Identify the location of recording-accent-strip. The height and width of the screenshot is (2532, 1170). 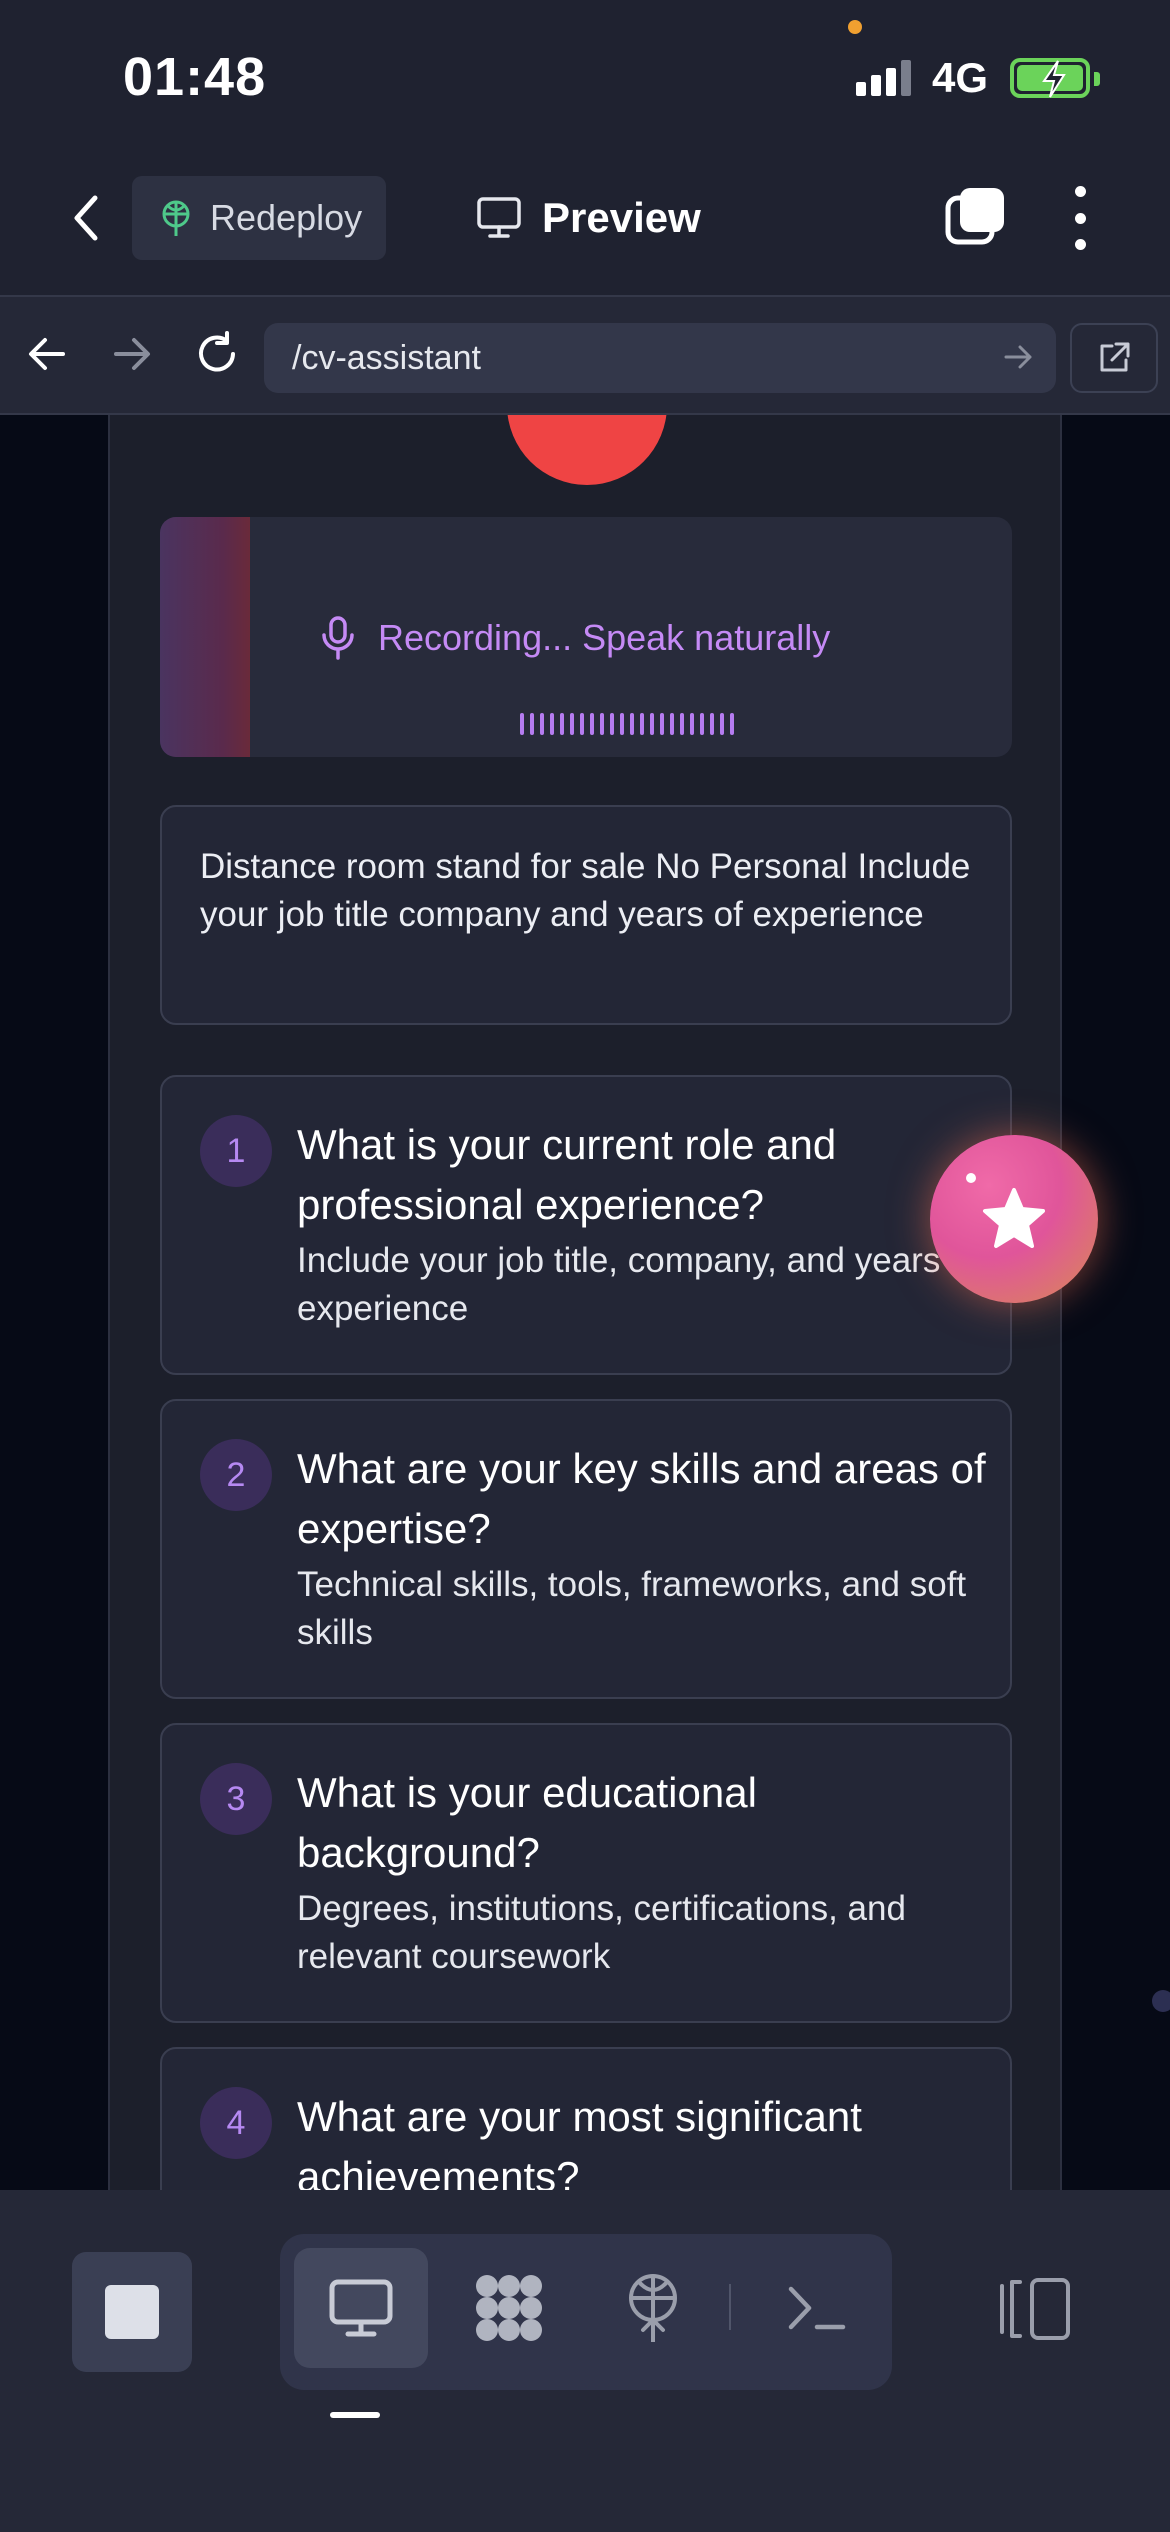
(205, 637).